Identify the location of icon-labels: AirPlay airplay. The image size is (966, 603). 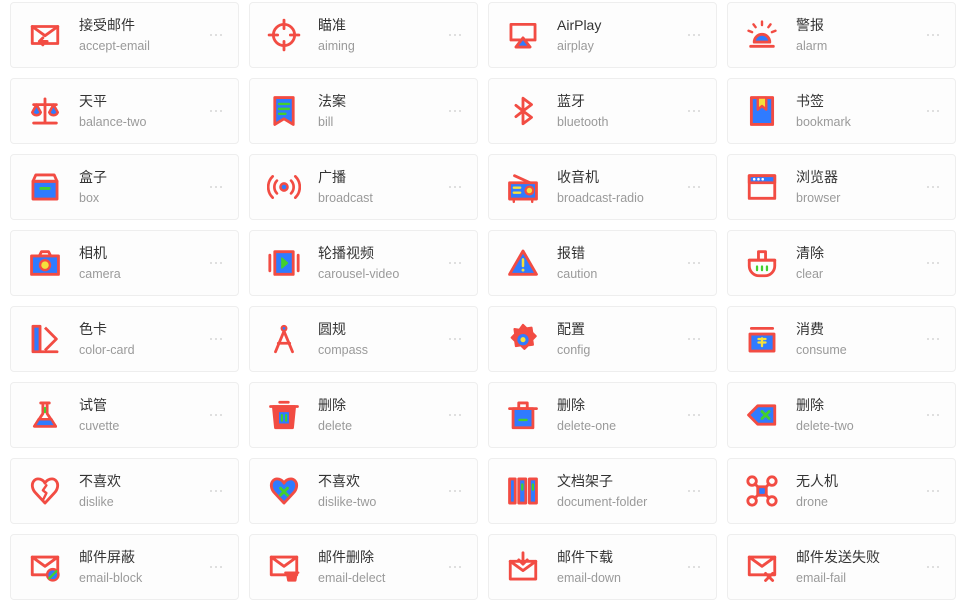
(617, 35).